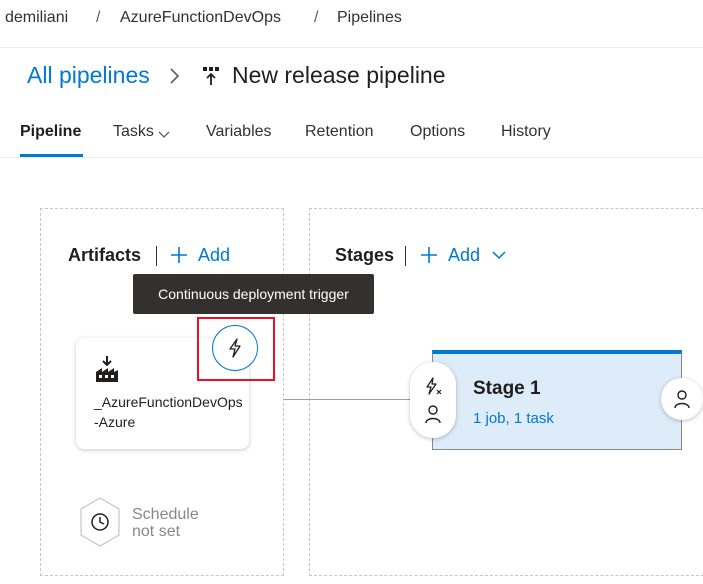  I want to click on all-pipelines-link: All pipelines, so click(88, 75).